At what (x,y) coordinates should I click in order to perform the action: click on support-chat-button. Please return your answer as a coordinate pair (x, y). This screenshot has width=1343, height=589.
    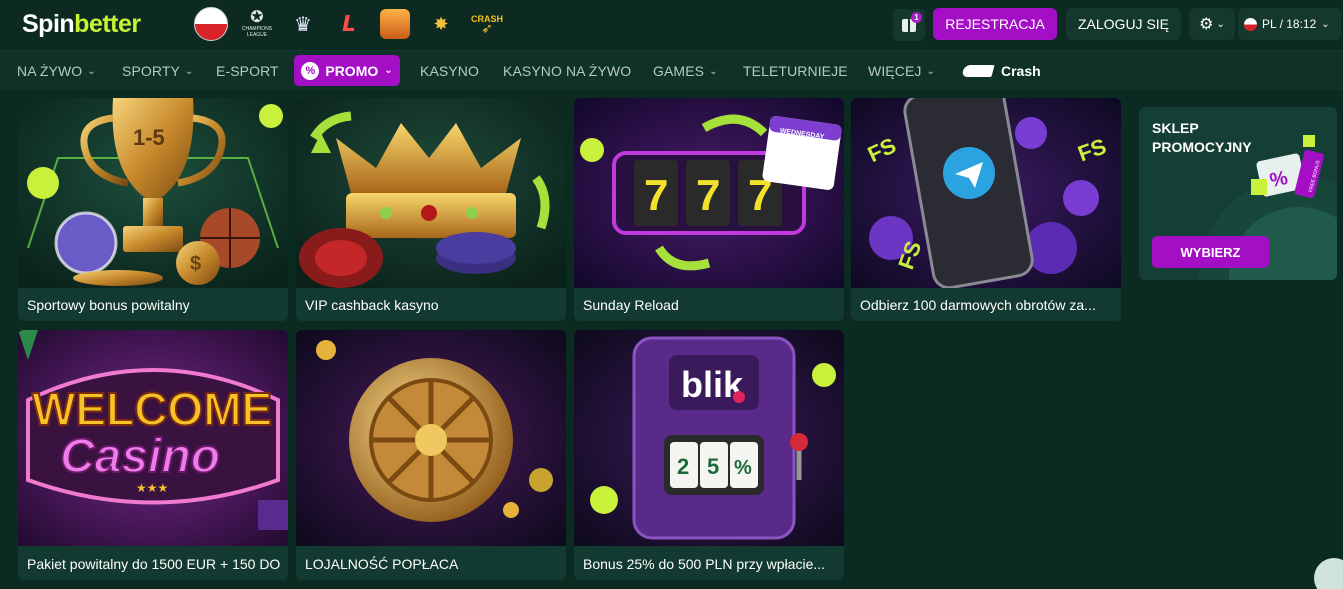
    Looking at the image, I should click on (1328, 573).